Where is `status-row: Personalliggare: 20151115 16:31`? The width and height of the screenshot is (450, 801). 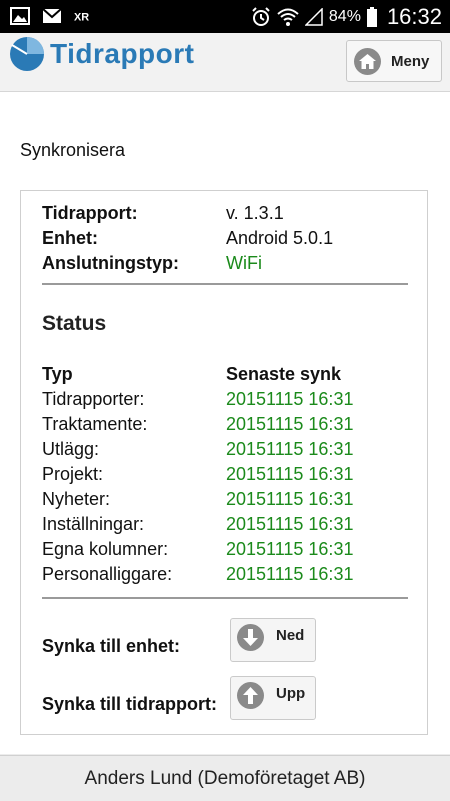 status-row: Personalliggare: 20151115 16:31 is located at coordinates (197, 574).